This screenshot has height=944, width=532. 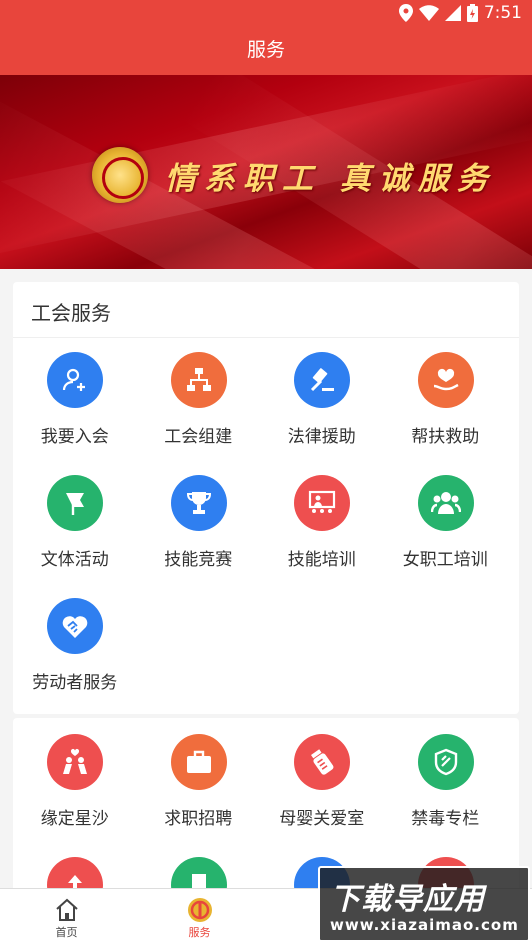 What do you see at coordinates (407, 899) in the screenshot?
I see `watermark-title: 下载导应用` at bounding box center [407, 899].